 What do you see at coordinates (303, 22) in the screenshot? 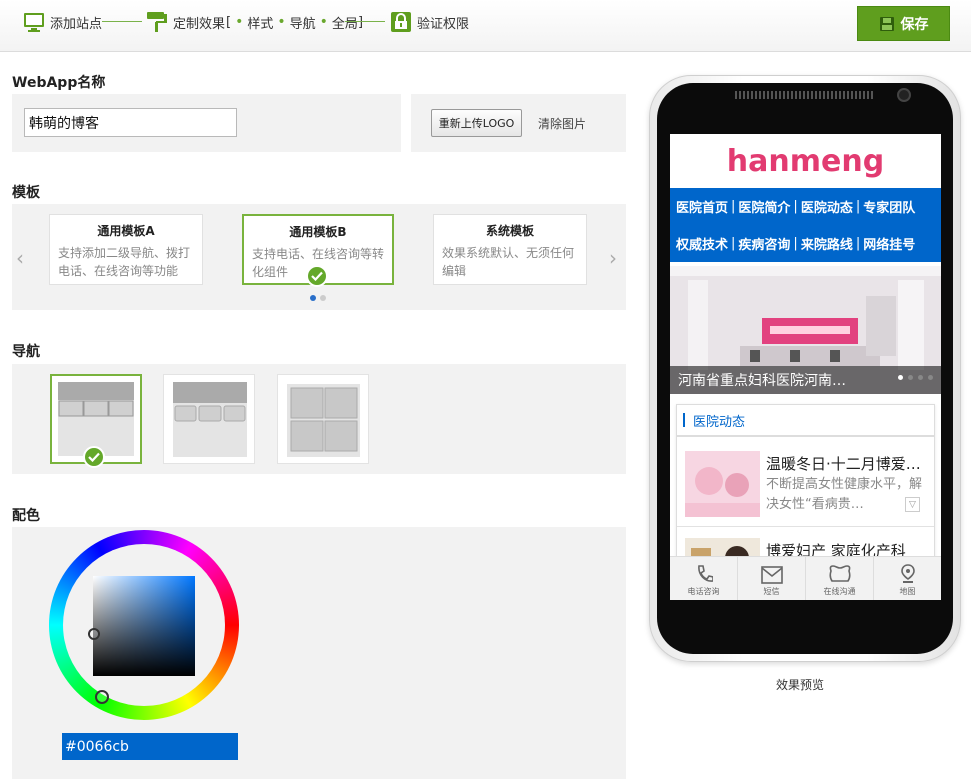
I see `option-nav: 导航` at bounding box center [303, 22].